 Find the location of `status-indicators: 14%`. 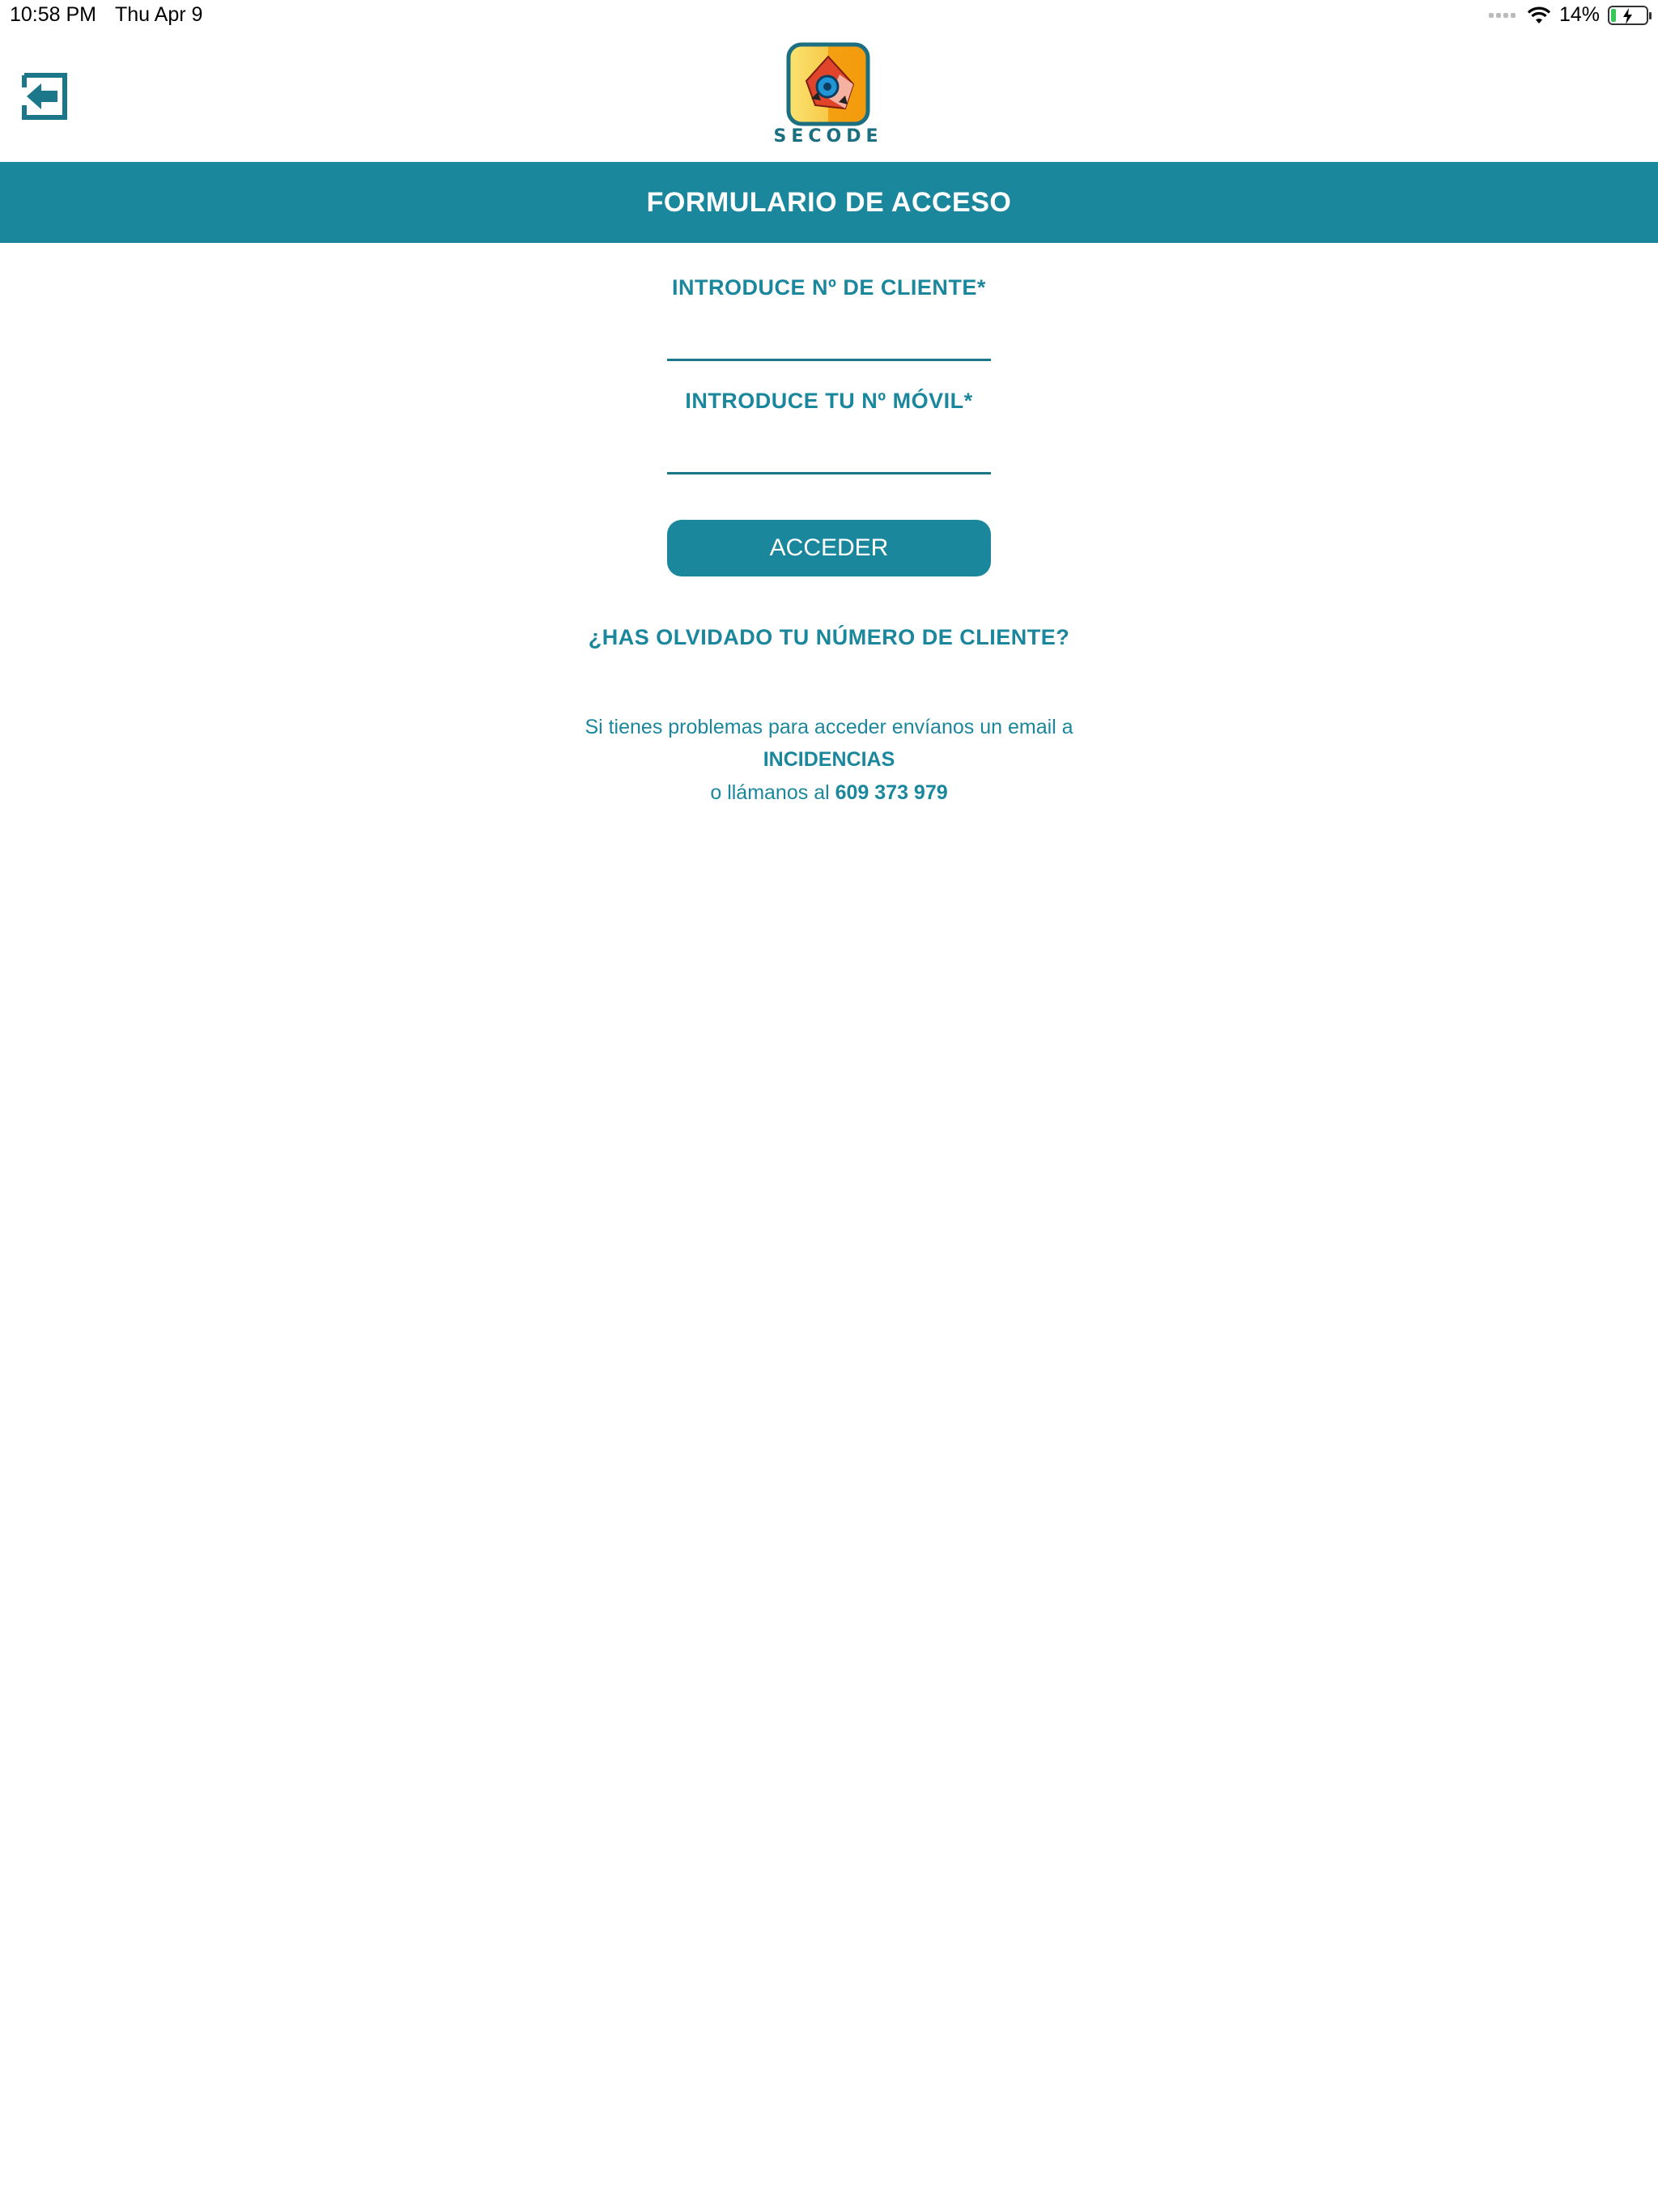

status-indicators: 14% is located at coordinates (1570, 15).